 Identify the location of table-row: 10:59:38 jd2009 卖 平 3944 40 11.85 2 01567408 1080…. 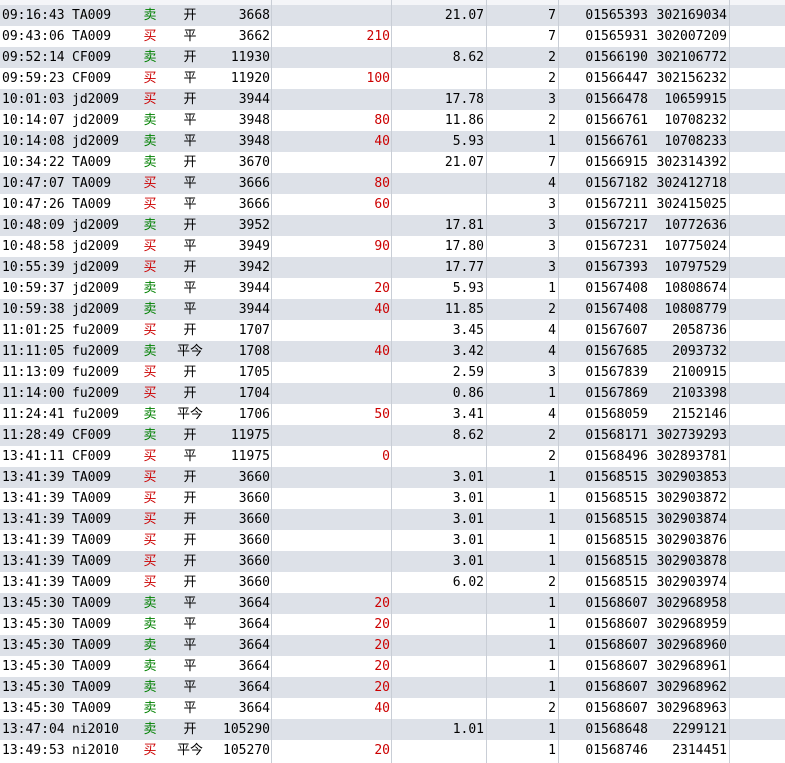
(392, 309).